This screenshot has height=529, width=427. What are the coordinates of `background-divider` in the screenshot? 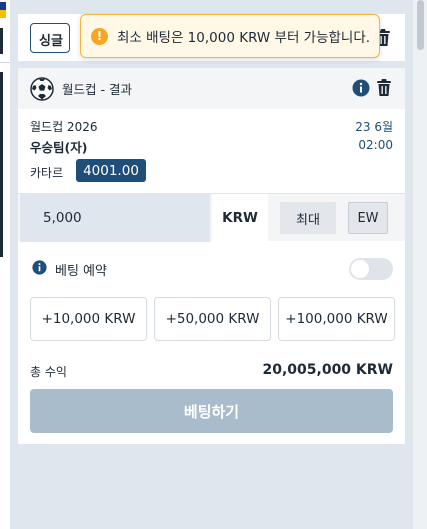 It's located at (5, 62).